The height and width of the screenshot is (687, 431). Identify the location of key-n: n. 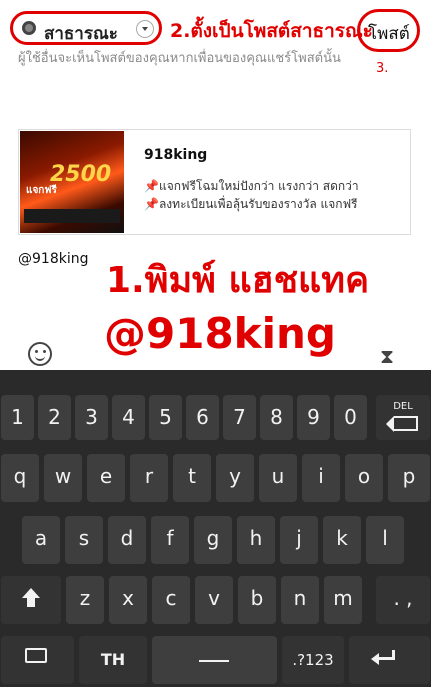
(300, 600).